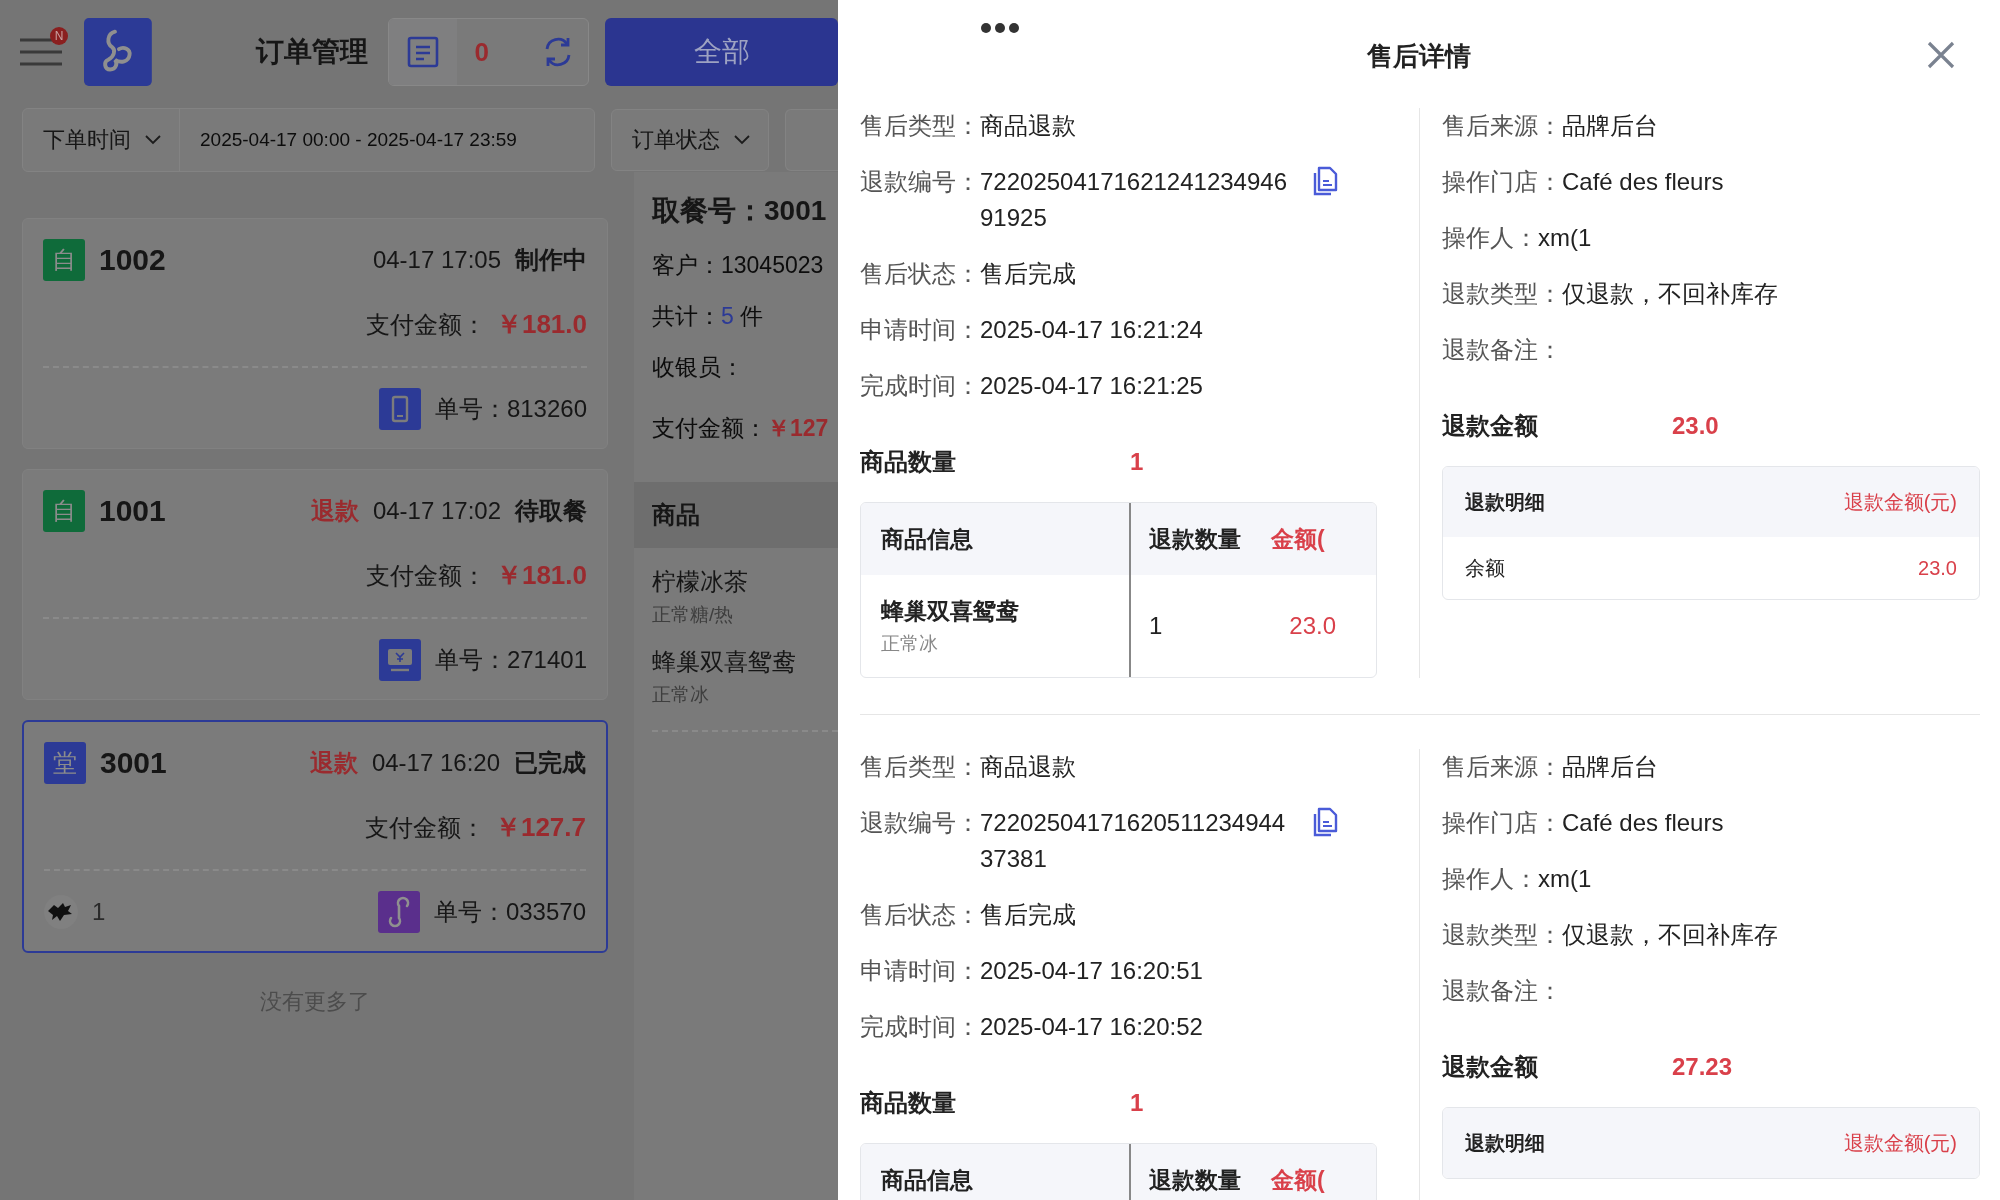 This screenshot has height=1200, width=2000. What do you see at coordinates (1937, 568) in the screenshot?
I see `table-cell: 23.0` at bounding box center [1937, 568].